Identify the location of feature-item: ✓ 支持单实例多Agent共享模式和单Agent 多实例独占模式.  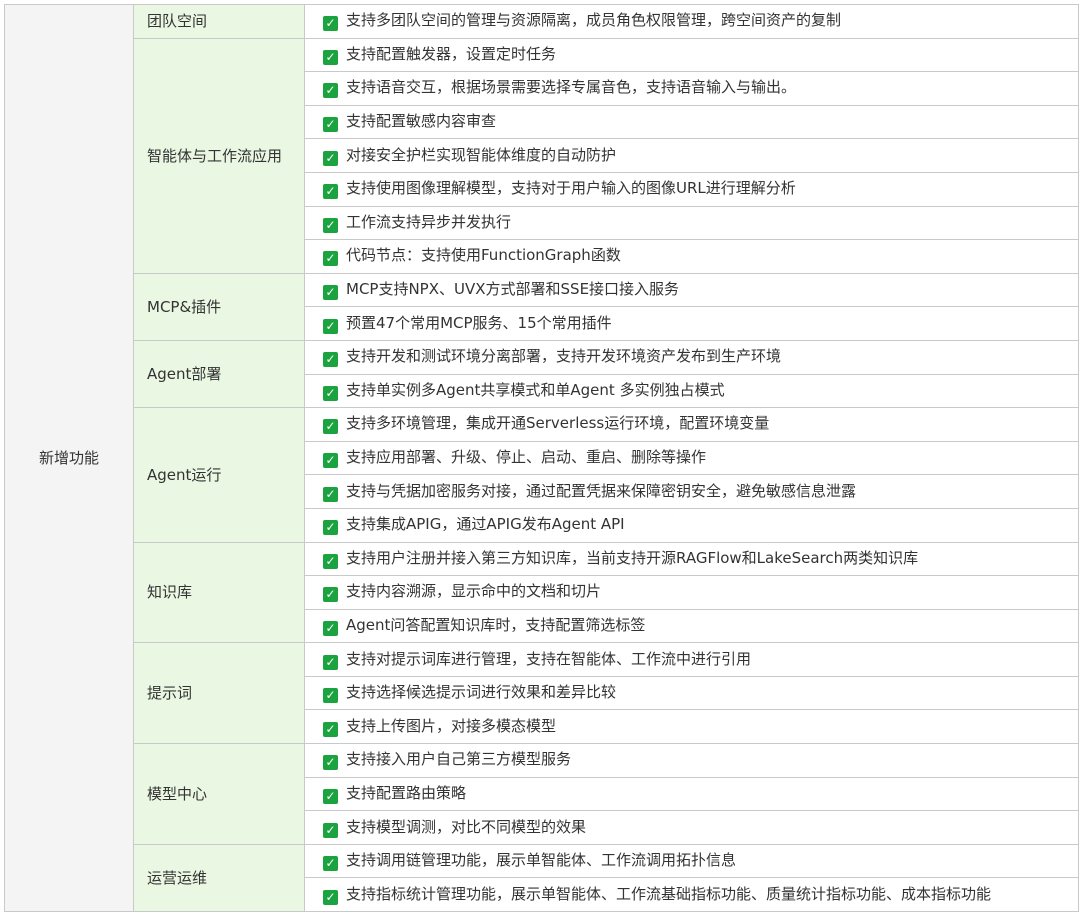
(691, 391).